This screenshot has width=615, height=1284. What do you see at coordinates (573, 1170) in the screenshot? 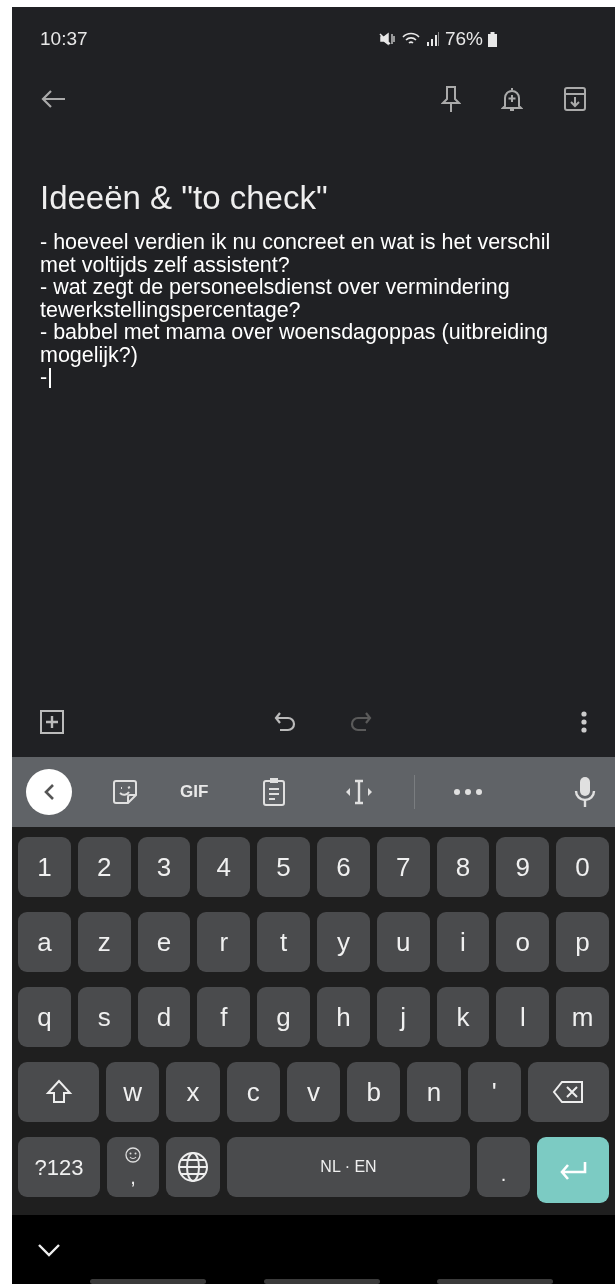
I see `enter-icon` at bounding box center [573, 1170].